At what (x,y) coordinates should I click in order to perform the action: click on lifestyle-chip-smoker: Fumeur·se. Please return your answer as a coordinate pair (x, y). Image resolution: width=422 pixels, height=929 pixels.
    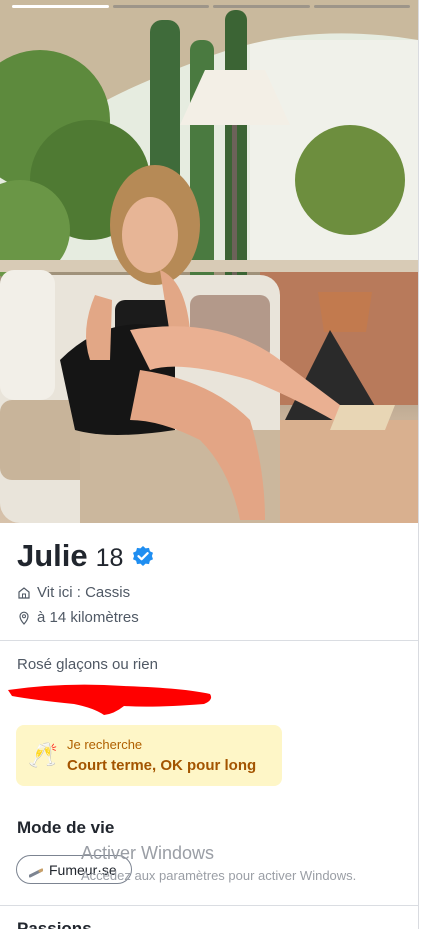
    Looking at the image, I should click on (74, 869).